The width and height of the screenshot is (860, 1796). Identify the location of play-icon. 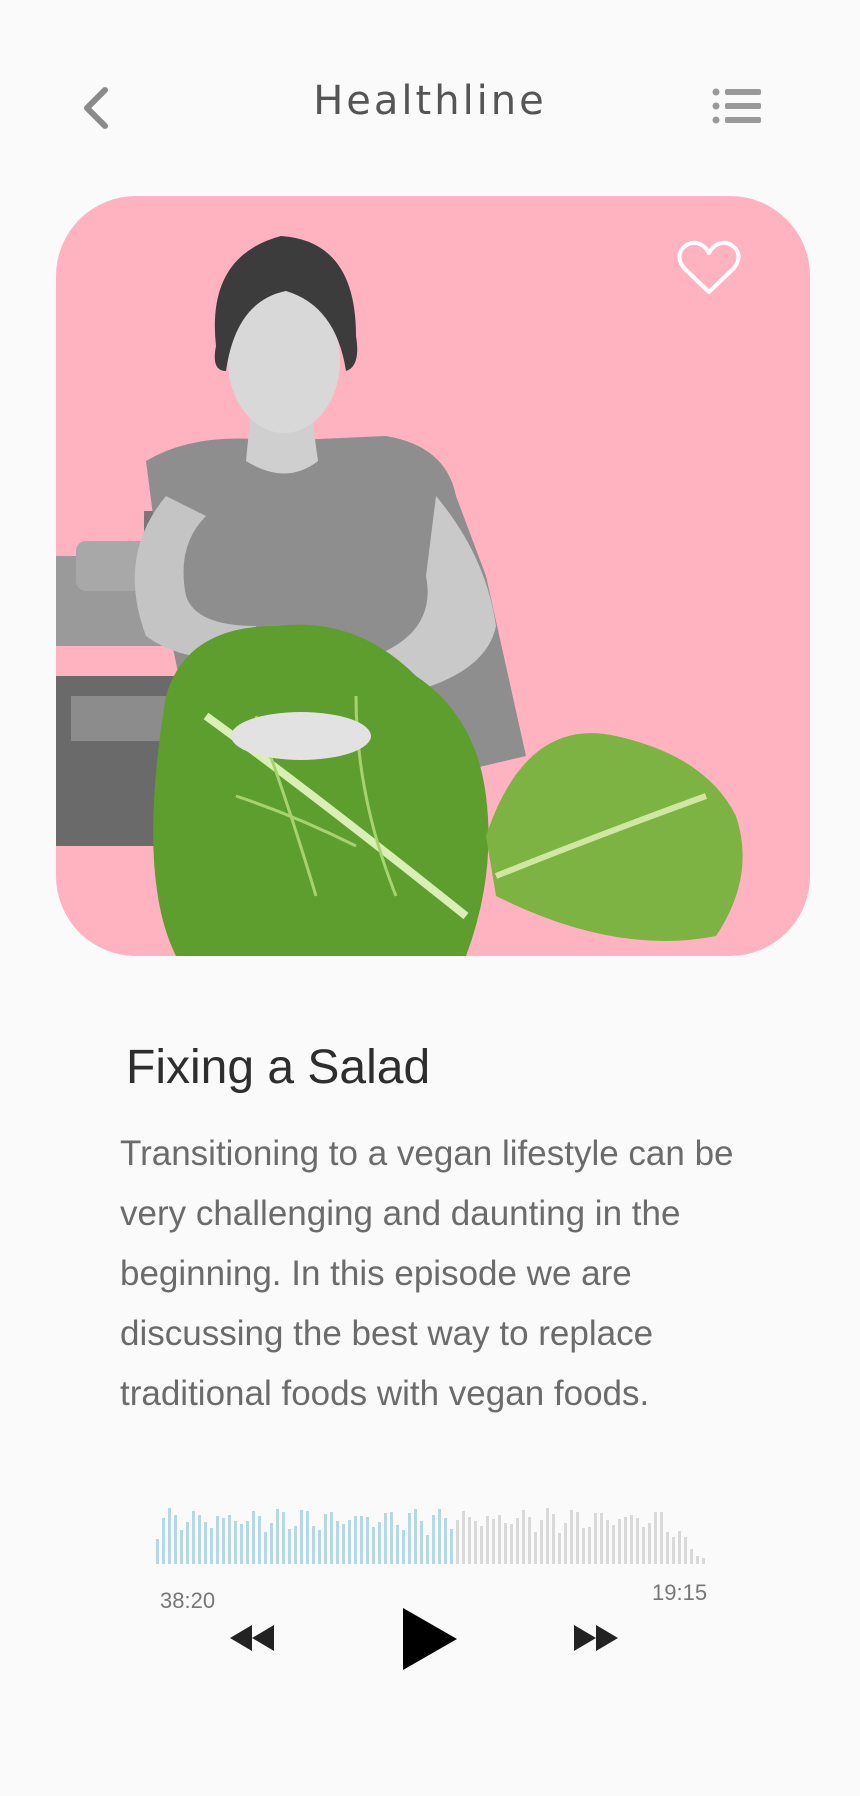
(430, 1639).